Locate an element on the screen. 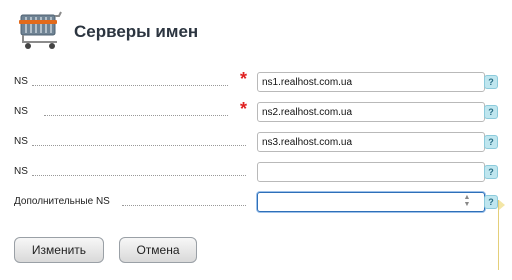  change-button: Изменить is located at coordinates (59, 250).